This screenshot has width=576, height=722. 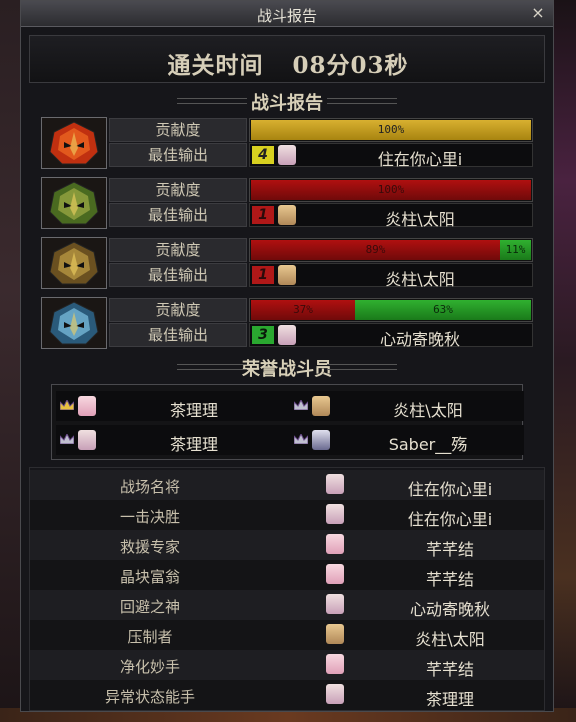 I want to click on award-title: 战场名将, so click(x=149, y=487).